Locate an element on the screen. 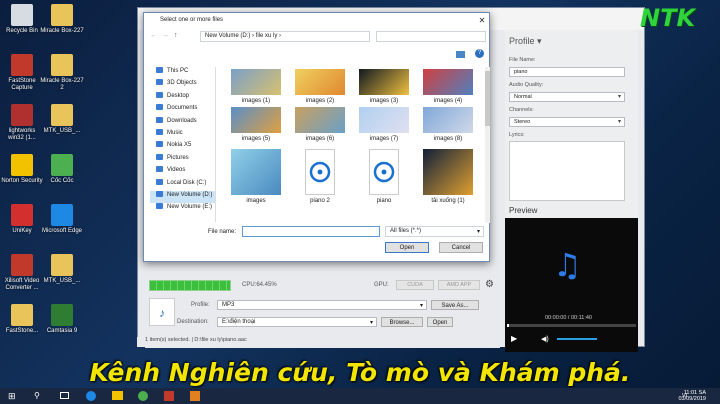  volume-slider is located at coordinates (577, 339).